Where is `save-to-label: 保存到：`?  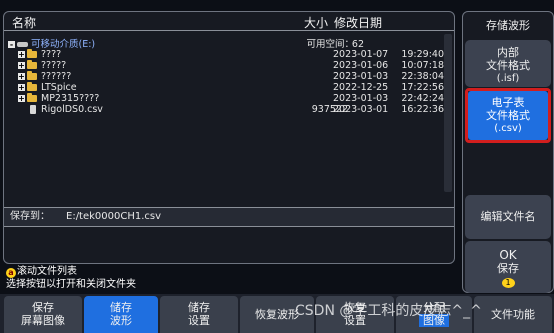
save-to-label: 保存到： is located at coordinates (30, 216).